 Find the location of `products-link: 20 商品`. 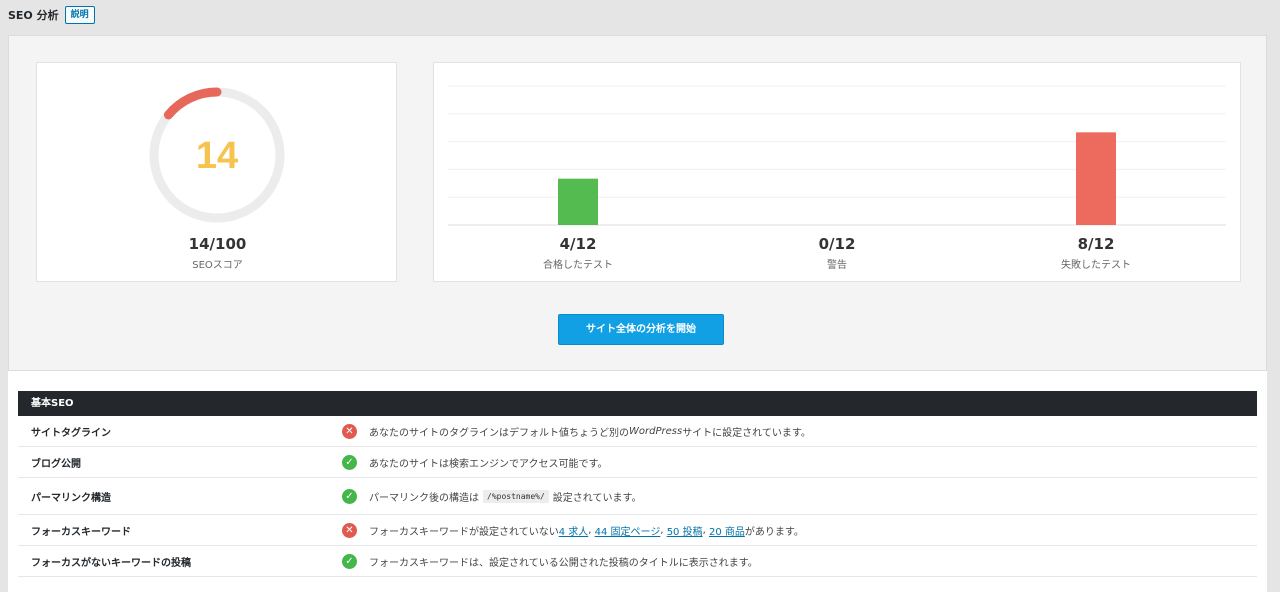

products-link: 20 商品 is located at coordinates (727, 530).